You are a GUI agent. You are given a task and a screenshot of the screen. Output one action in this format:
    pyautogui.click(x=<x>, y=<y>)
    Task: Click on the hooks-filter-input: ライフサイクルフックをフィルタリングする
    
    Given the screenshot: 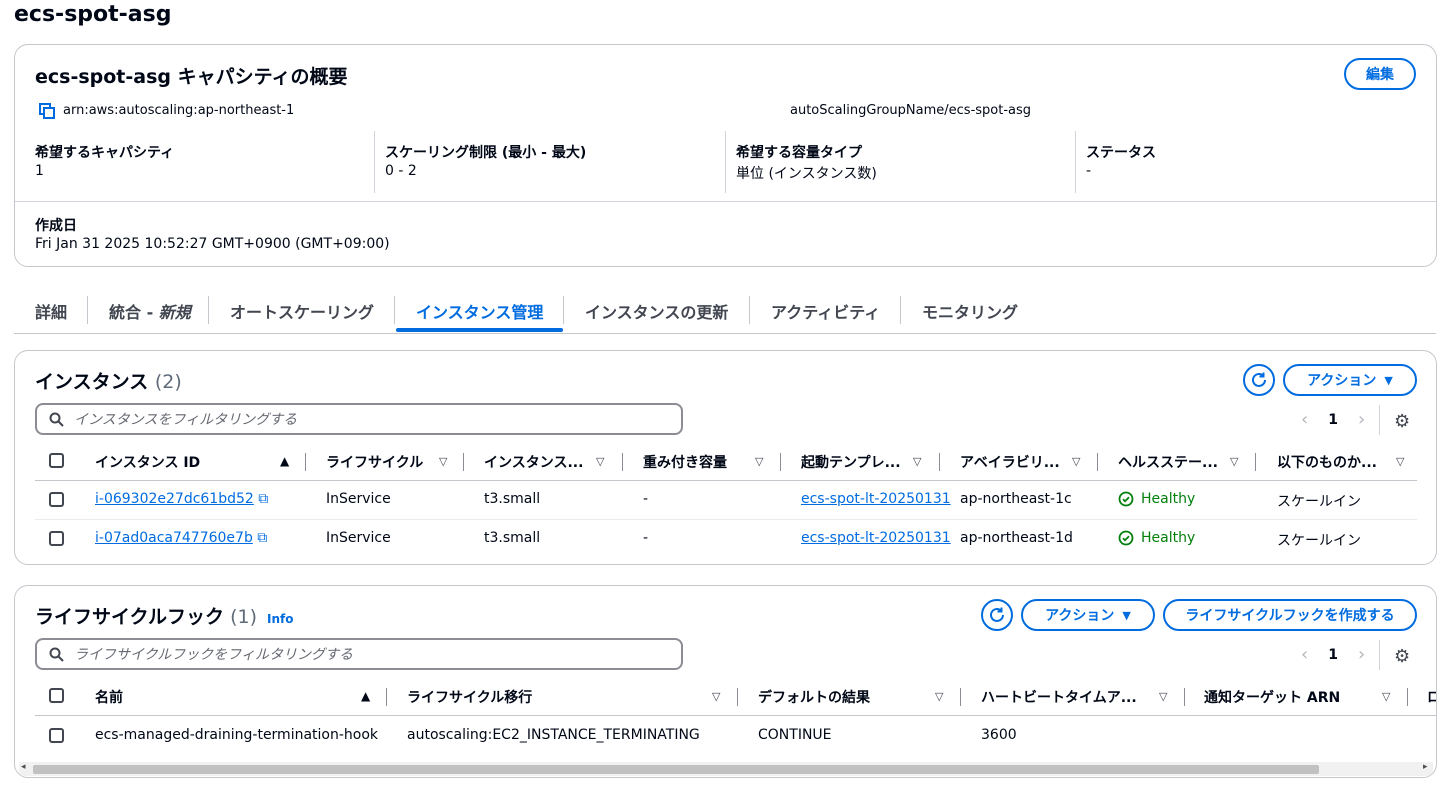 What is the action you would take?
    pyautogui.click(x=359, y=654)
    